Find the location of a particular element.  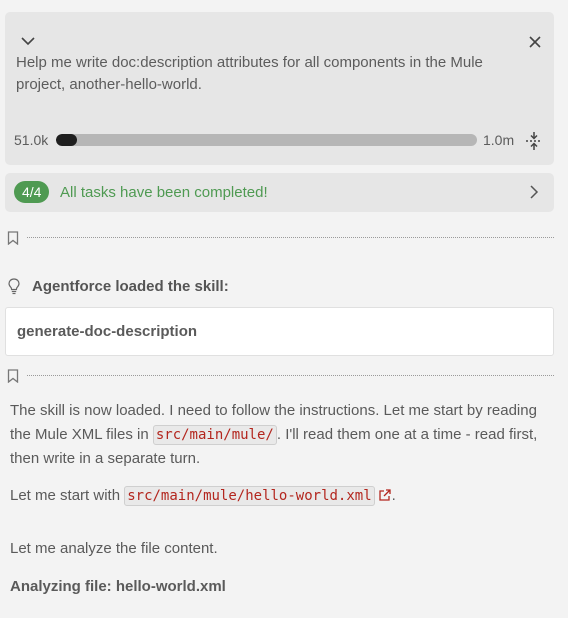

token-usage-fill is located at coordinates (67, 140).